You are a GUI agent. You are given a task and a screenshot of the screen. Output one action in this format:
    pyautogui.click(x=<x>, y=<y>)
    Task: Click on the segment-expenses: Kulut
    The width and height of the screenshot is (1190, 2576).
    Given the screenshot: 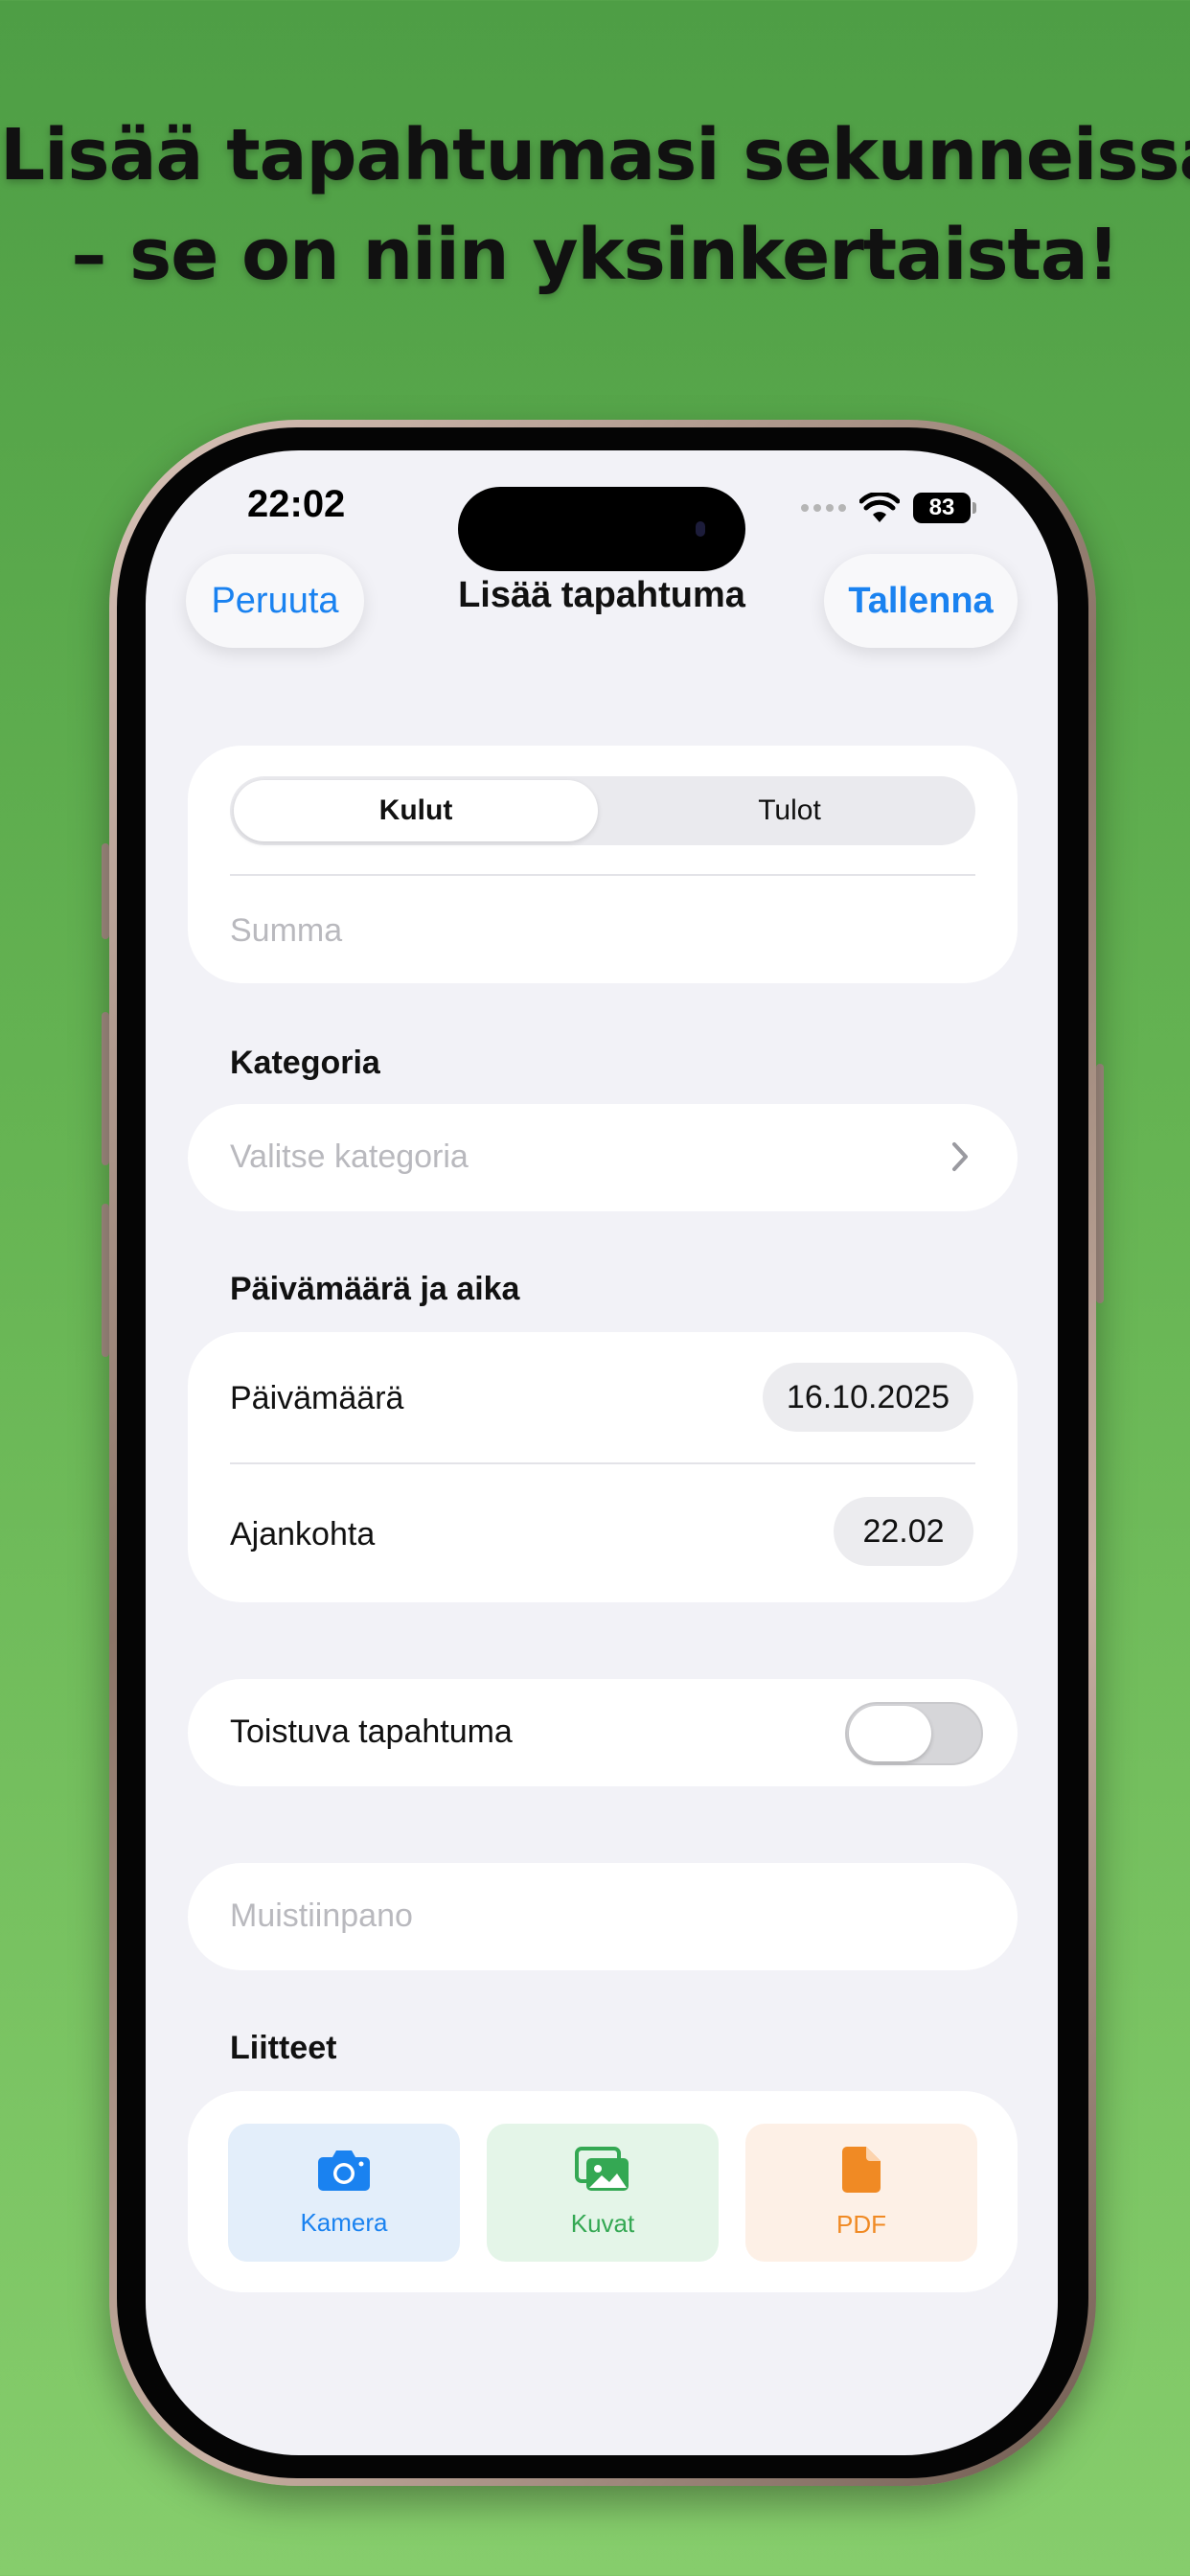 What is the action you would take?
    pyautogui.click(x=416, y=810)
    